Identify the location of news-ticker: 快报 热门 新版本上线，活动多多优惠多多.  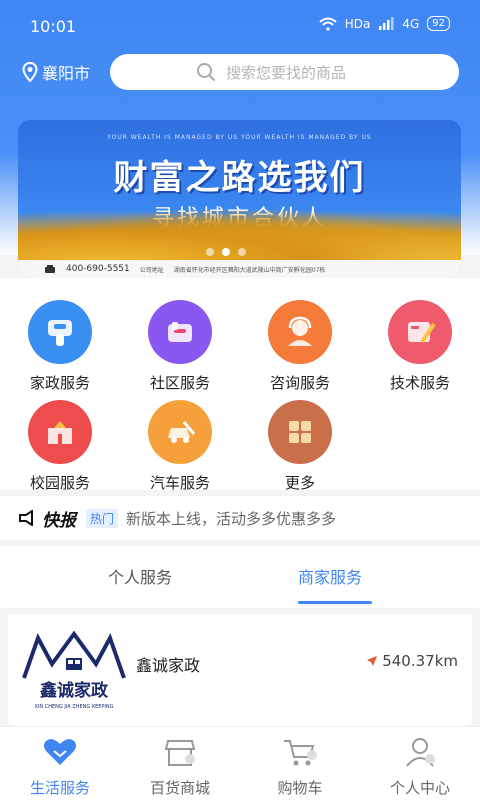
(240, 518).